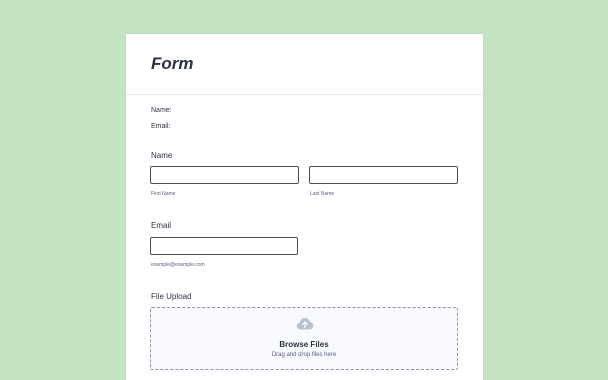 Image resolution: width=608 pixels, height=380 pixels. I want to click on form-title: Form, so click(172, 63).